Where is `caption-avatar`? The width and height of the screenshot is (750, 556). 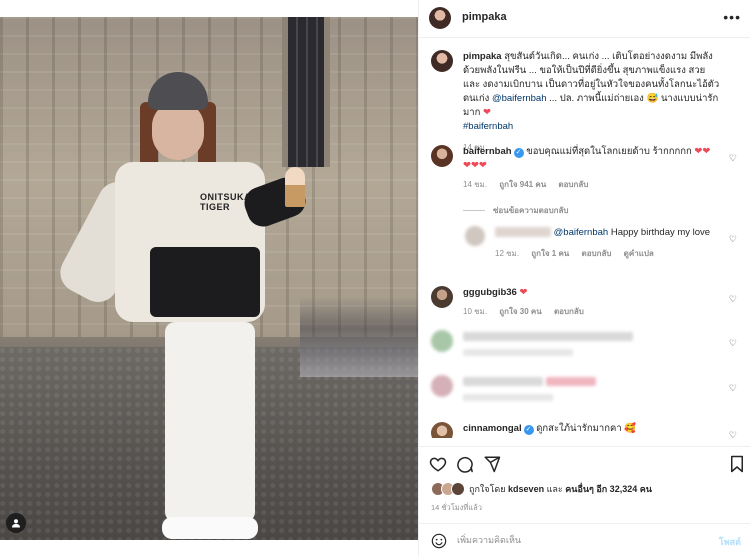
caption-avatar is located at coordinates (442, 61).